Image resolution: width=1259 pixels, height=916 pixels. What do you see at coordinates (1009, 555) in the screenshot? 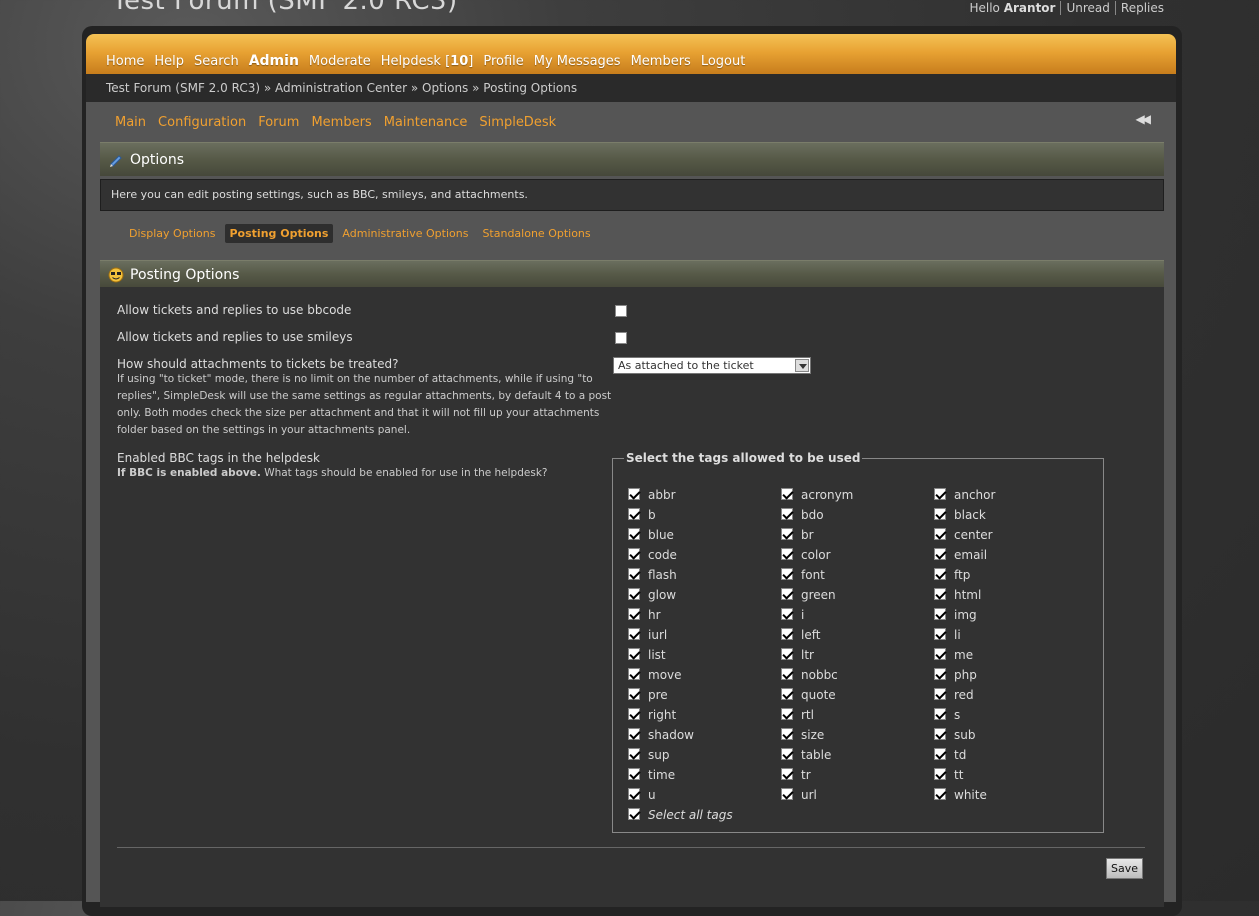
I see `tag-option-email: email` at bounding box center [1009, 555].